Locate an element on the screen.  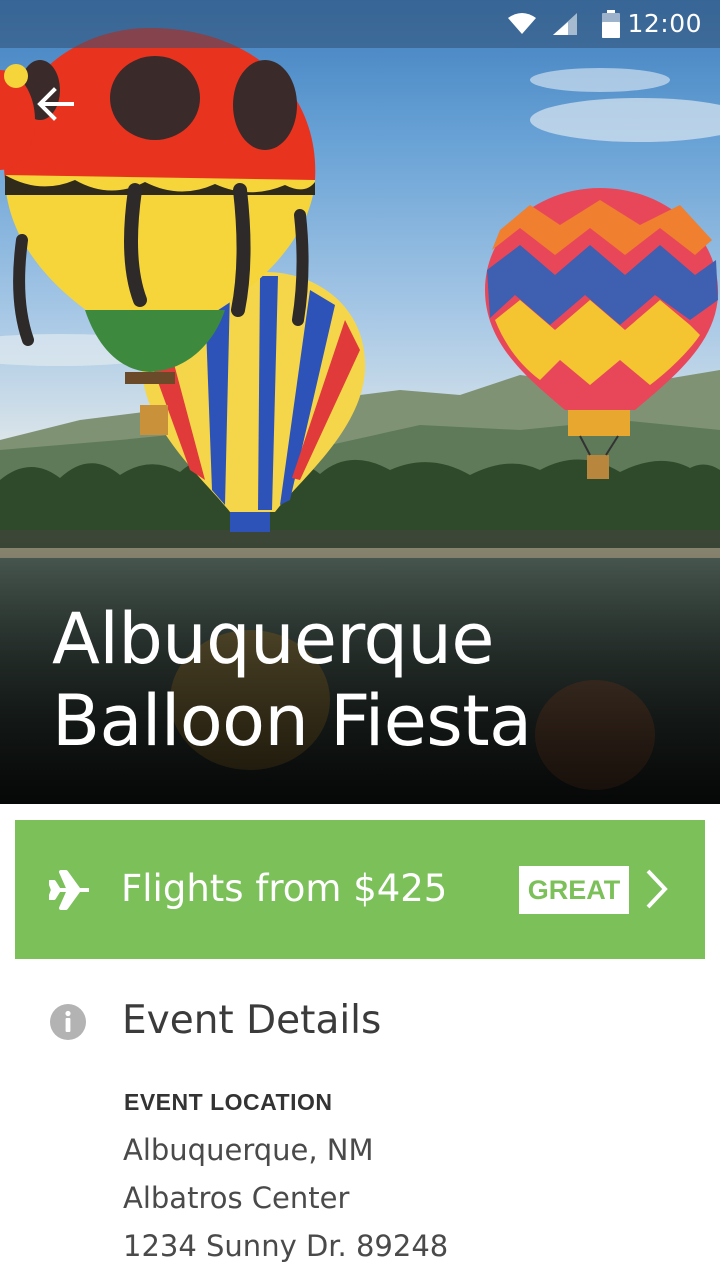
location-venue: Albatros Center is located at coordinates (236, 1198).